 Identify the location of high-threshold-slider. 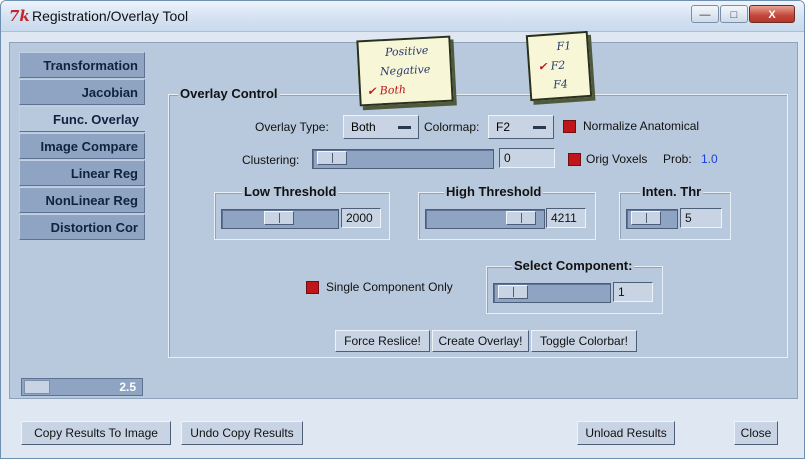
(485, 219).